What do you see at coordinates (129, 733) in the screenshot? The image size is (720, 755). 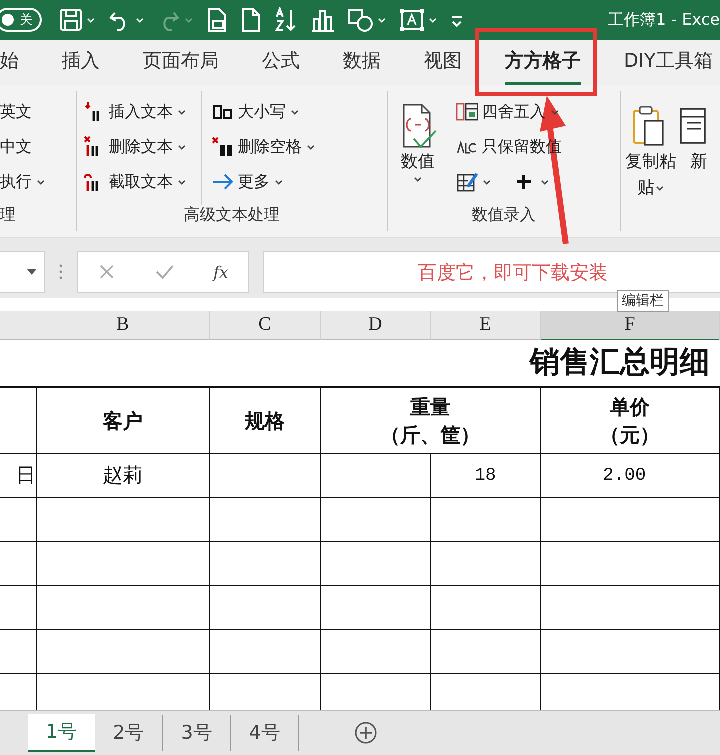 I see `sheet-tab: 2号` at bounding box center [129, 733].